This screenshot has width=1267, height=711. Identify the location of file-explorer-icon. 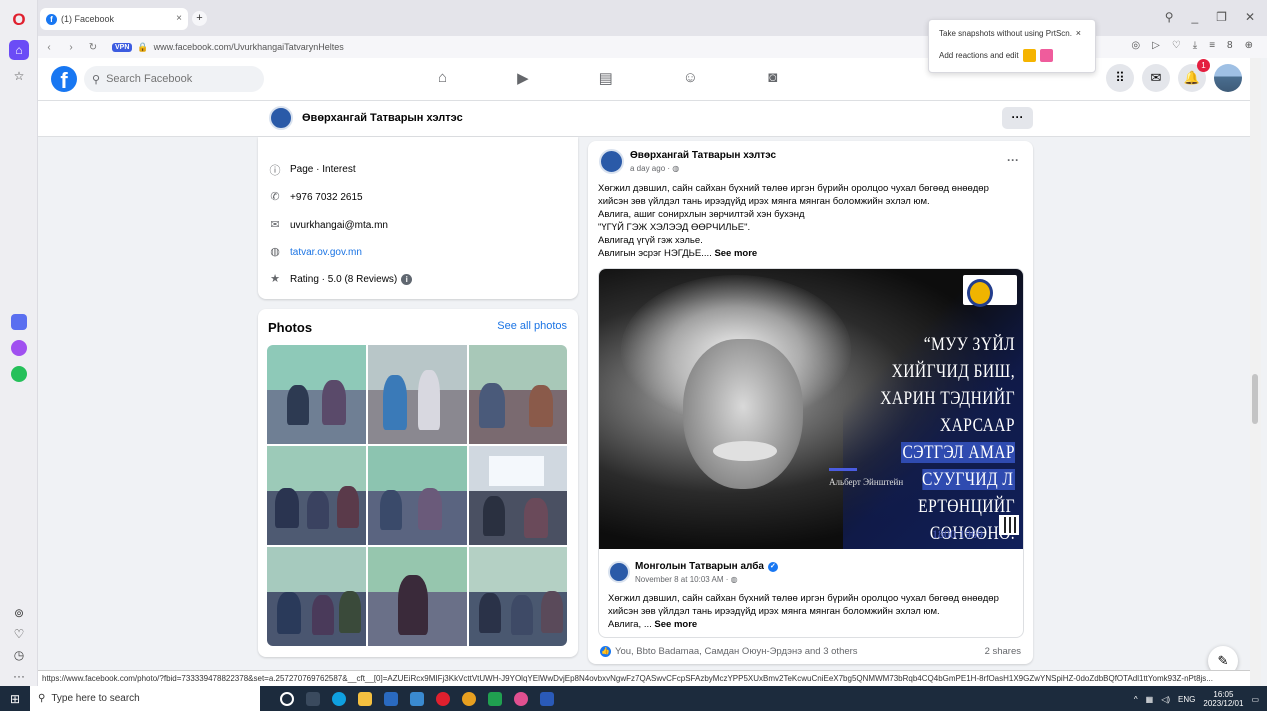
(365, 698).